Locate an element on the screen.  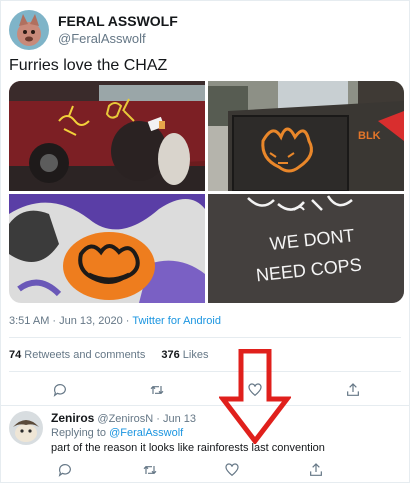
reply-date: Jun 13 is located at coordinates (179, 419).